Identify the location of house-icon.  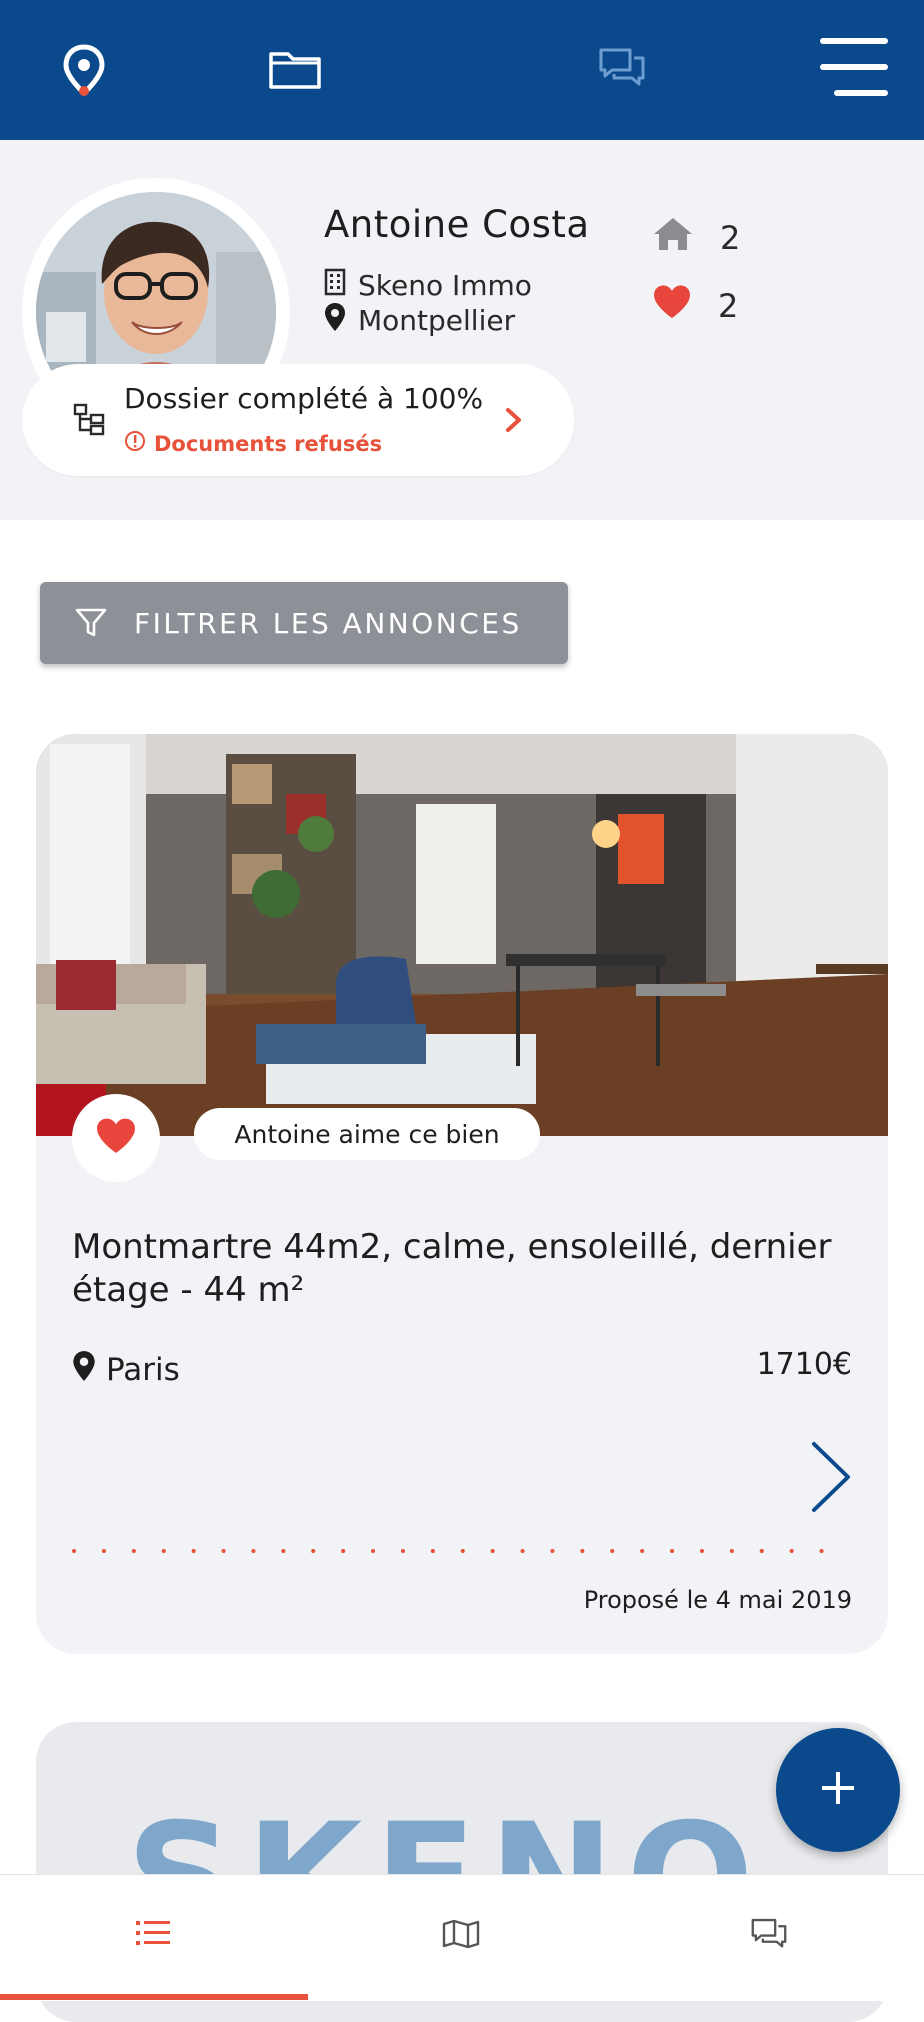
(673, 238).